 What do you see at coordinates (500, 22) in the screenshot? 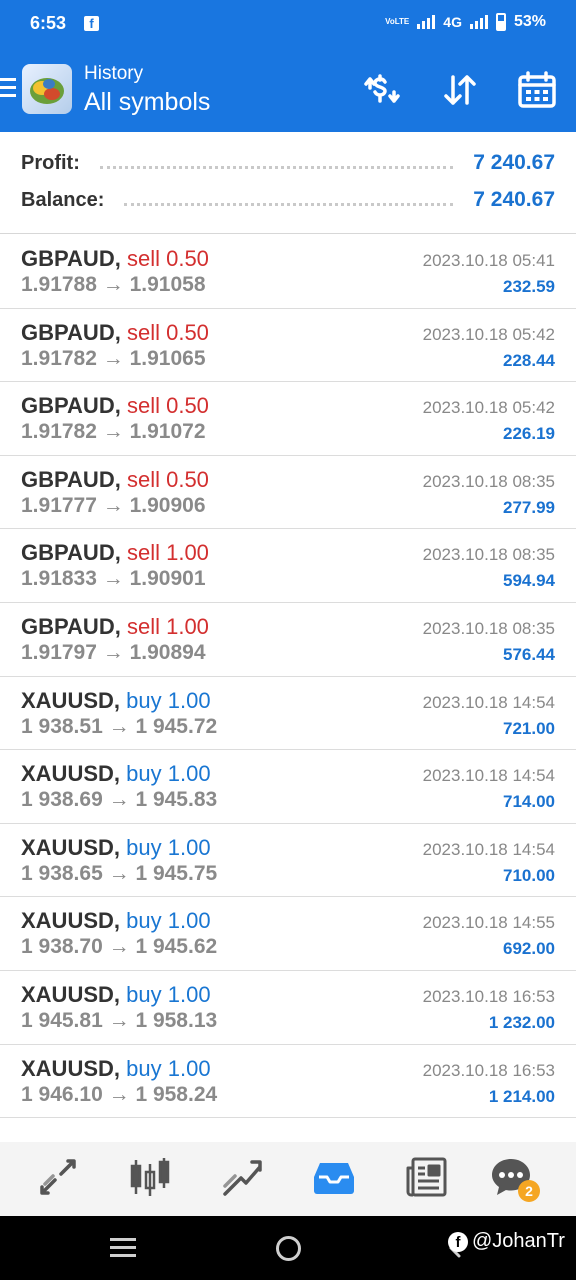
I see `battery-icon` at bounding box center [500, 22].